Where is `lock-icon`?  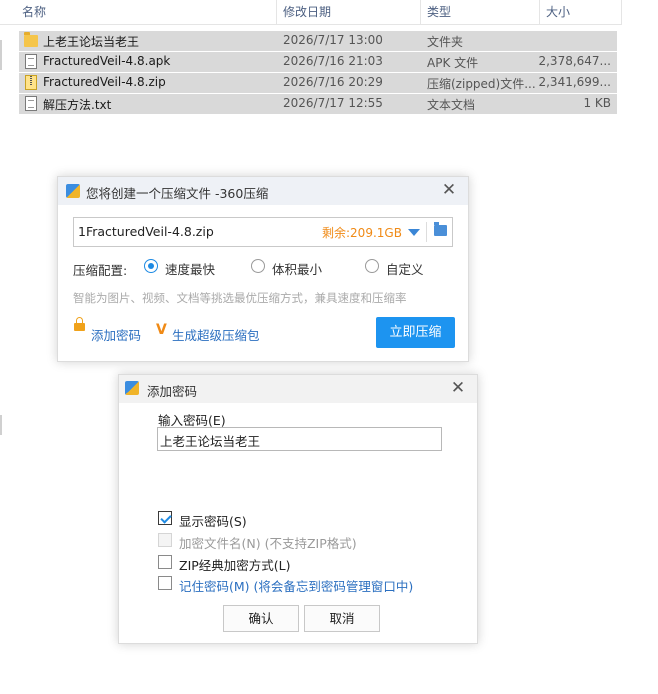
lock-icon is located at coordinates (79, 324).